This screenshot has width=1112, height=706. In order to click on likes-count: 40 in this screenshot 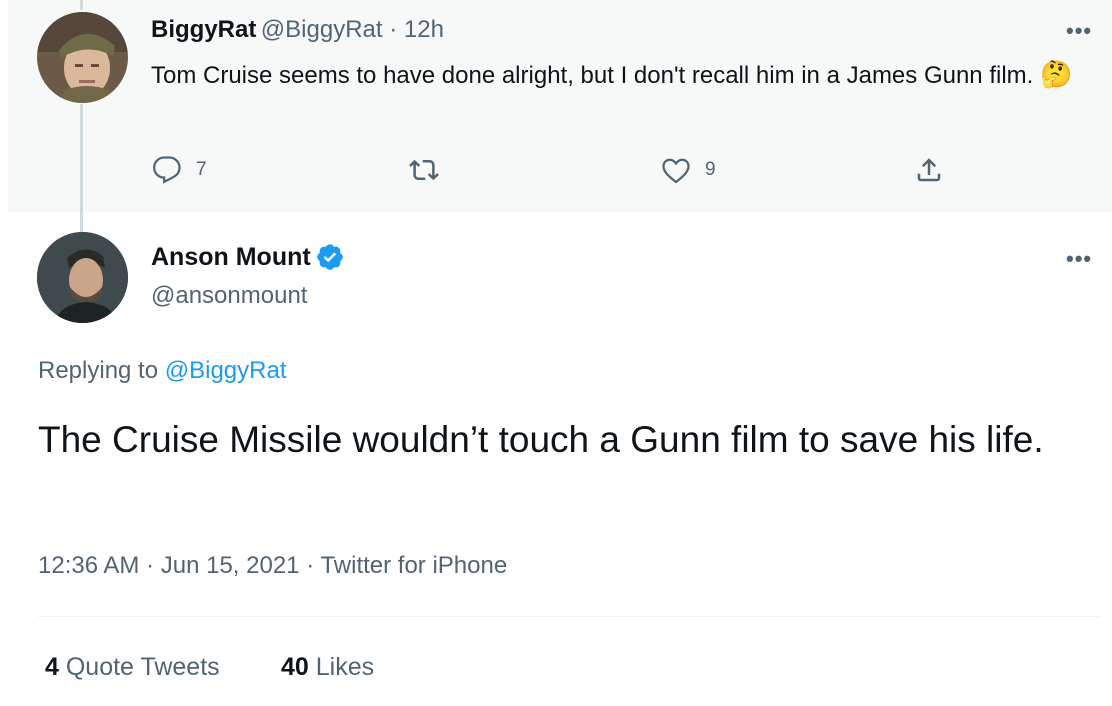, I will do `click(295, 667)`.